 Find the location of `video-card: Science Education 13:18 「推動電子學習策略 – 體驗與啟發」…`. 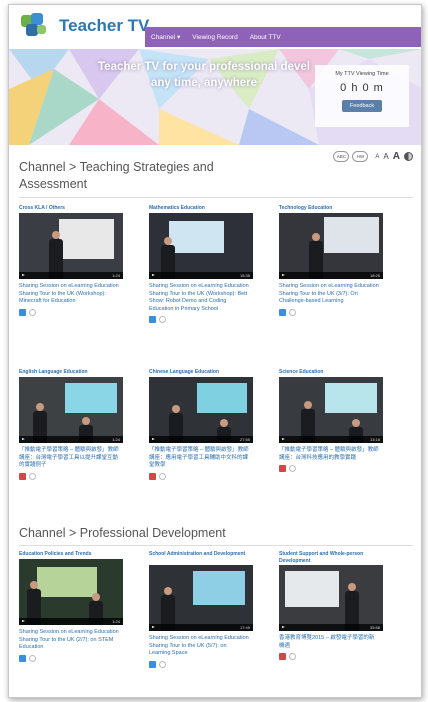

video-card: Science Education 13:18 「推動電子學習策略 – 體驗與啟發」… is located at coordinates (334, 420).